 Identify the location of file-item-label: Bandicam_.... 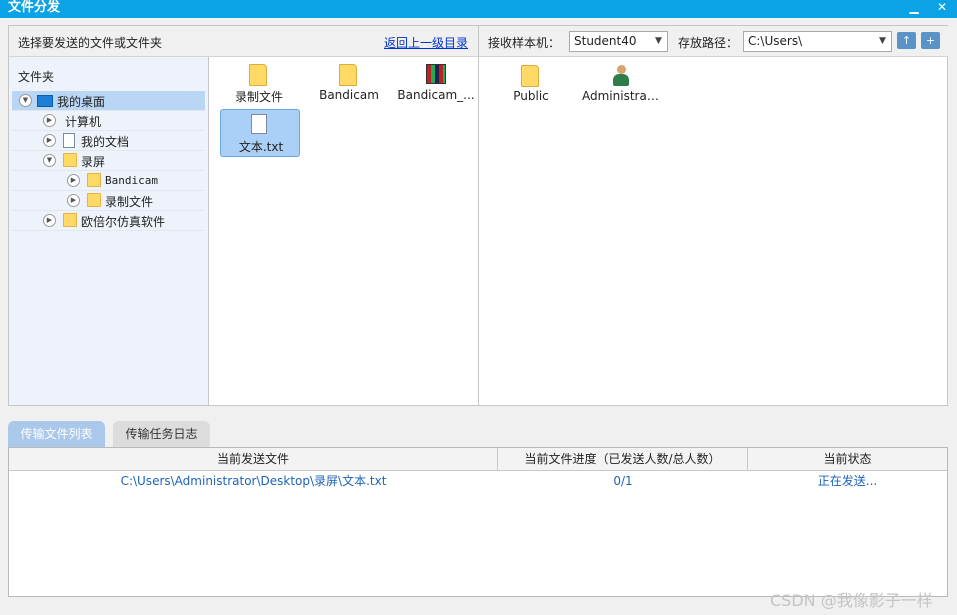
(436, 95).